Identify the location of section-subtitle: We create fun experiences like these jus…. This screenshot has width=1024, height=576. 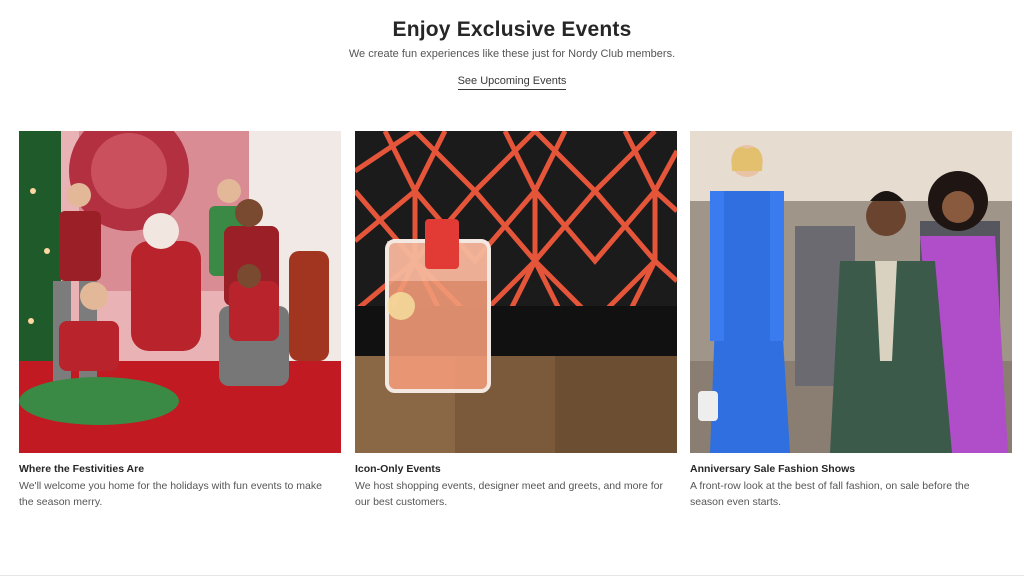
(512, 54).